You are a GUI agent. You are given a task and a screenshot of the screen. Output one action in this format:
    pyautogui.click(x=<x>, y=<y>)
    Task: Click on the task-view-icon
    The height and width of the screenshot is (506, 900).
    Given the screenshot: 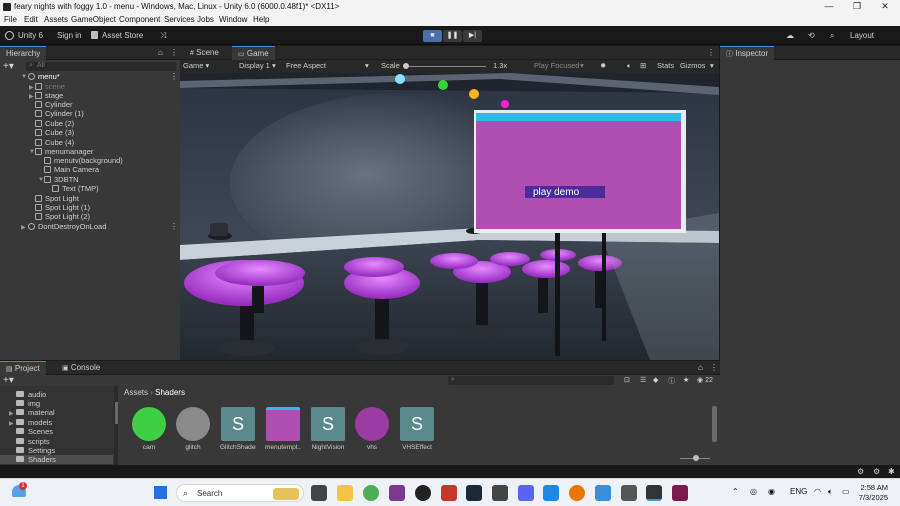 What is the action you would take?
    pyautogui.click(x=319, y=493)
    